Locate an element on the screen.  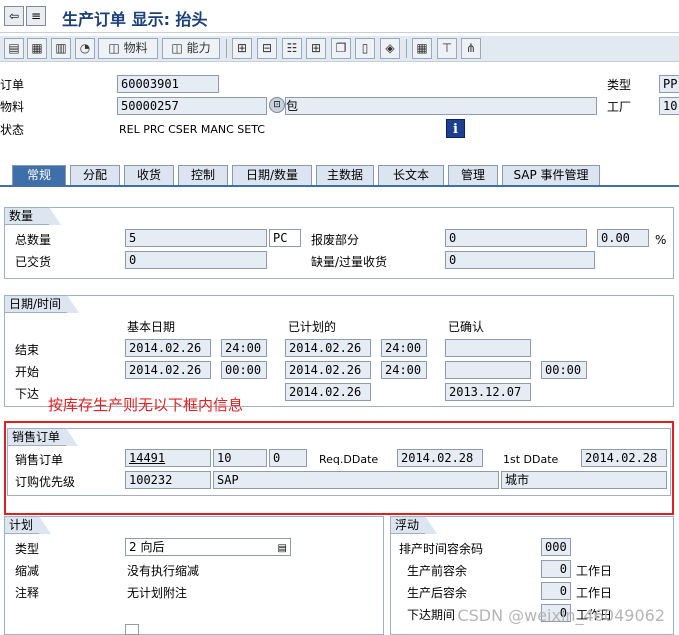
scheduled-column: 已计划的 is located at coordinates (312, 327).